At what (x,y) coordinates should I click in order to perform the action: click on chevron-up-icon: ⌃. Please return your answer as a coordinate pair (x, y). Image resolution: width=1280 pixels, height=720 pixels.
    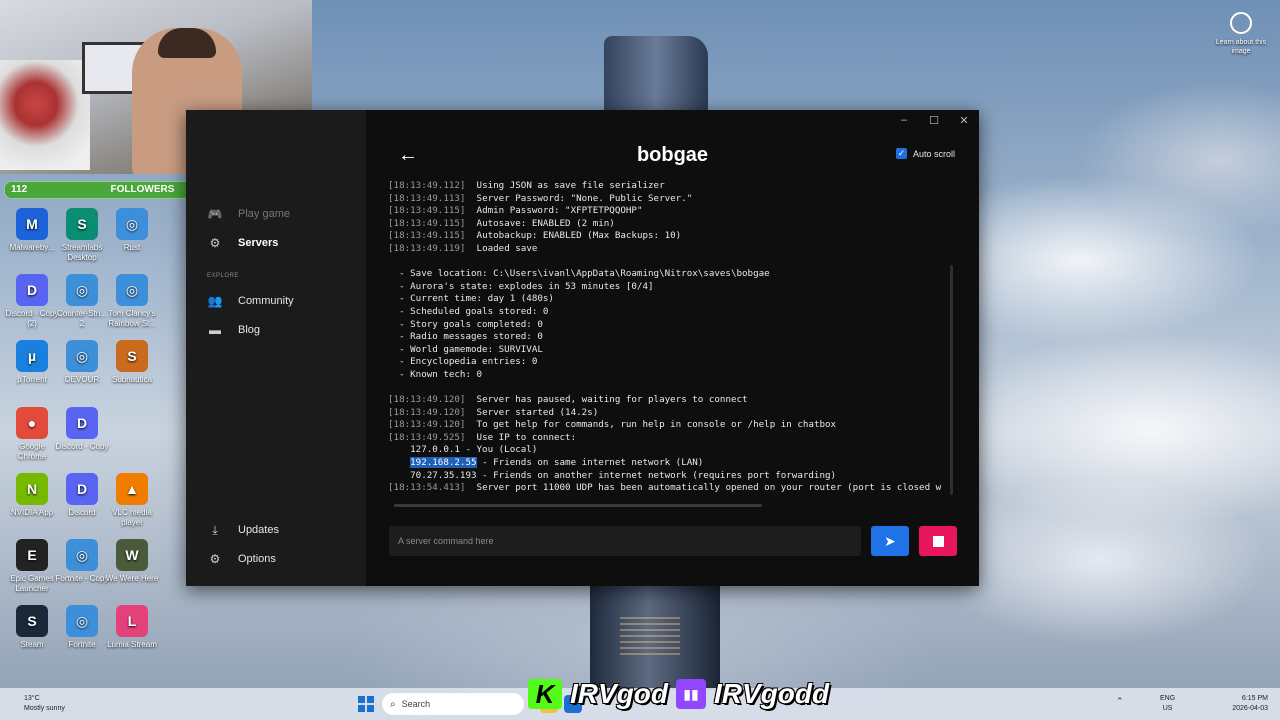
    Looking at the image, I should click on (1120, 701).